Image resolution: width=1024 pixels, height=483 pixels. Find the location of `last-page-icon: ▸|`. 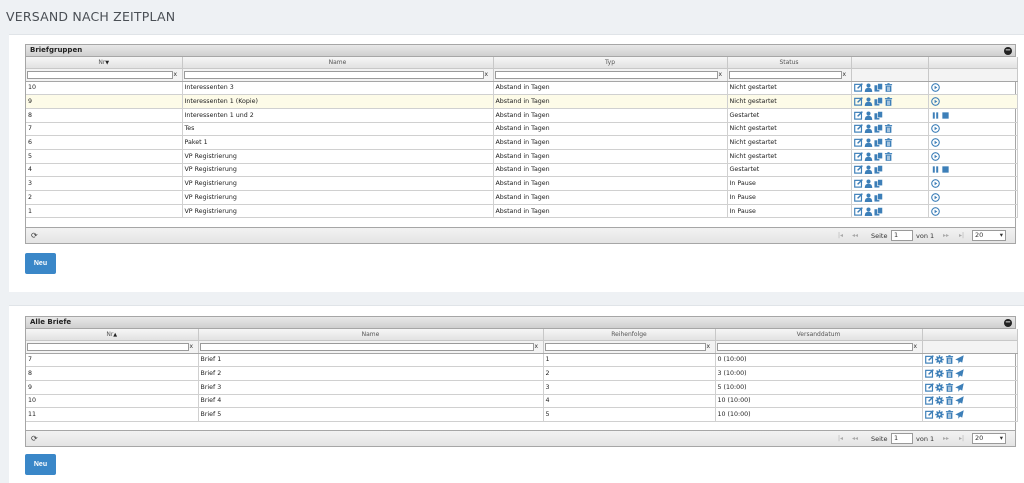

last-page-icon: ▸| is located at coordinates (961, 438).